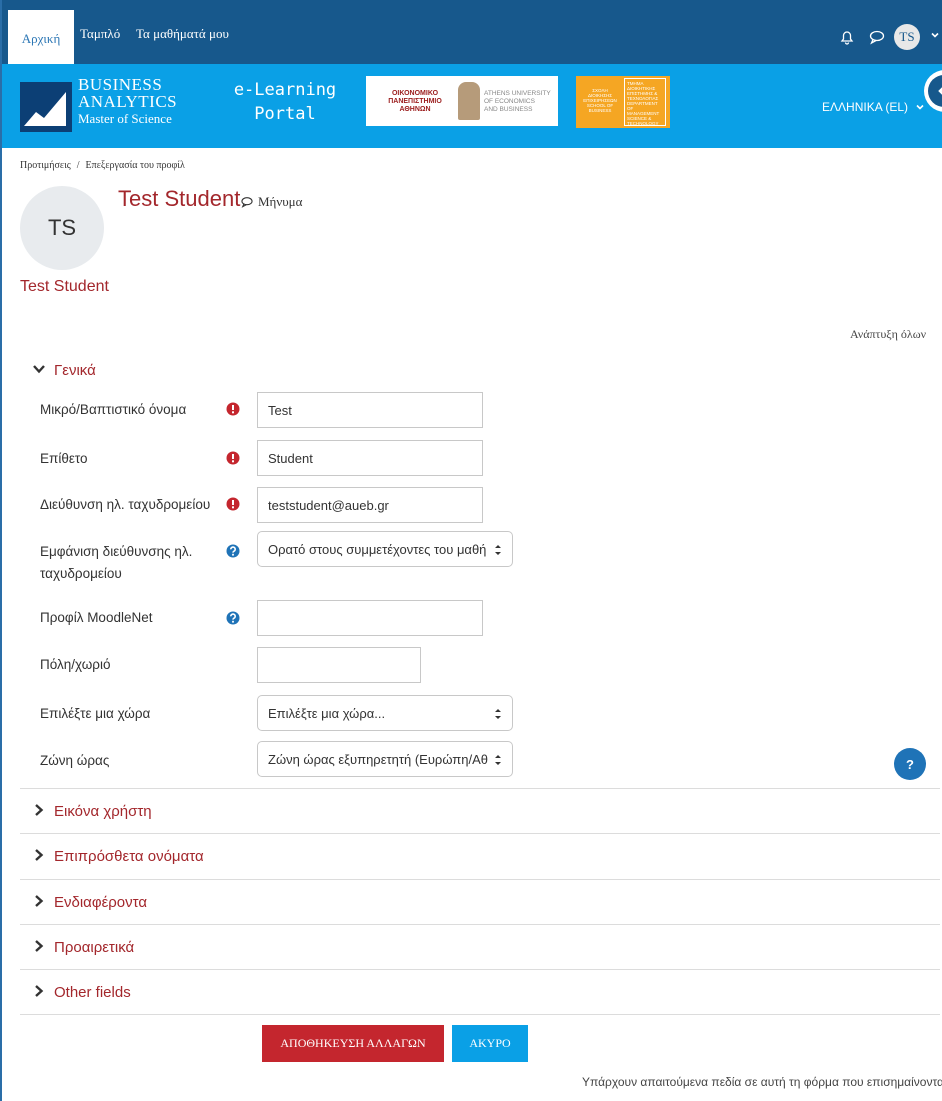  What do you see at coordinates (907, 37) in the screenshot?
I see `user-menu-avatar: TS` at bounding box center [907, 37].